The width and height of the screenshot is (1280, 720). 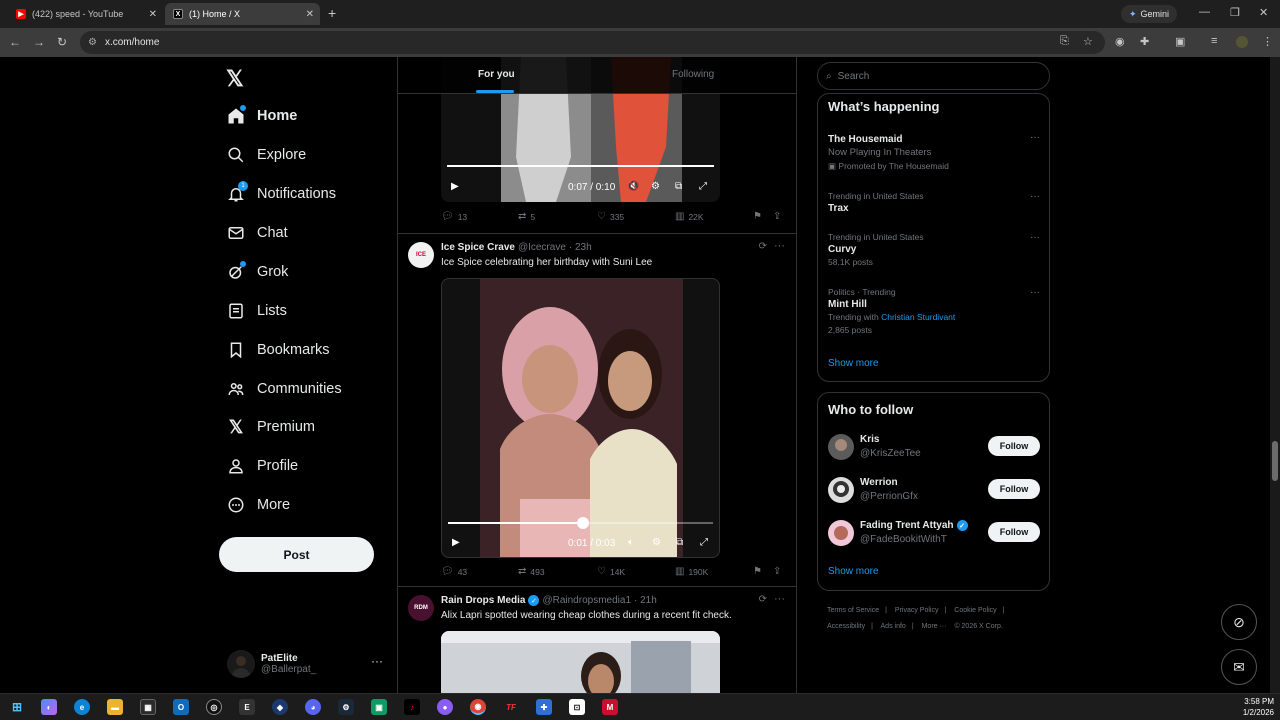 I want to click on gemini-button: ✦ Gemini, so click(x=1149, y=14).